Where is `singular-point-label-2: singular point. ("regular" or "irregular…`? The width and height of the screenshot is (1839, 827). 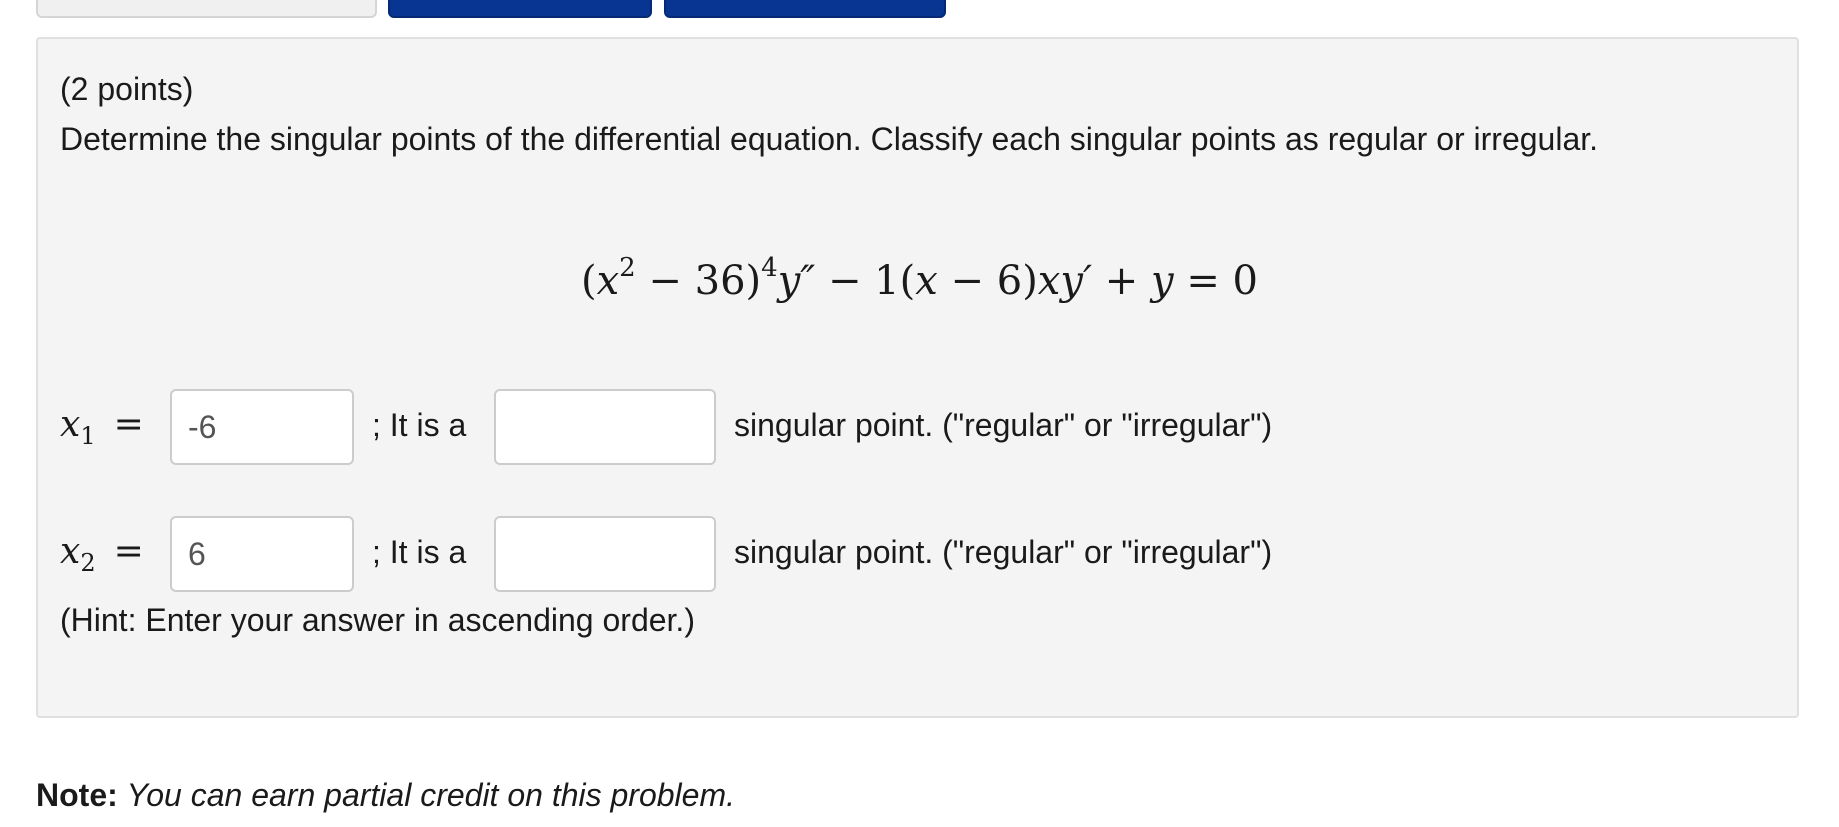
singular-point-label-2: singular point. ("regular" or "irregular… is located at coordinates (1003, 552).